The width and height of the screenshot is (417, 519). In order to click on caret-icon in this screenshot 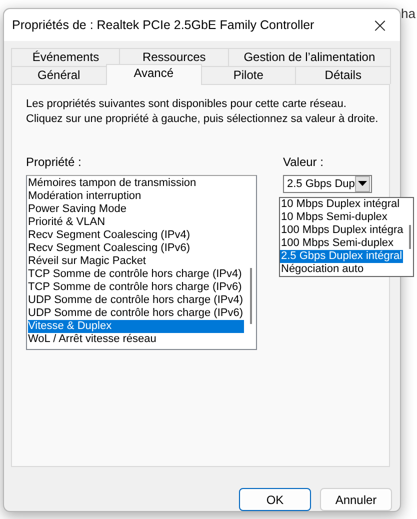, I will do `click(362, 183)`.